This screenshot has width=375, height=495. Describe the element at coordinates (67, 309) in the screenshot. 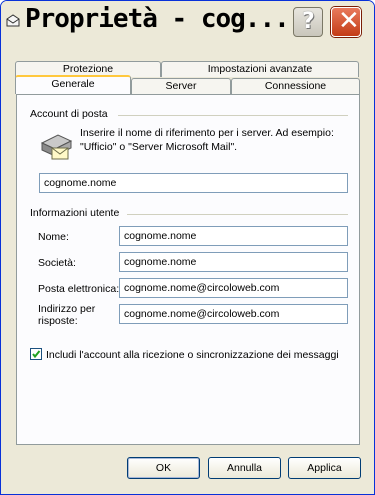

I see `reply-address-label-line1: Indirizzo per` at that location.